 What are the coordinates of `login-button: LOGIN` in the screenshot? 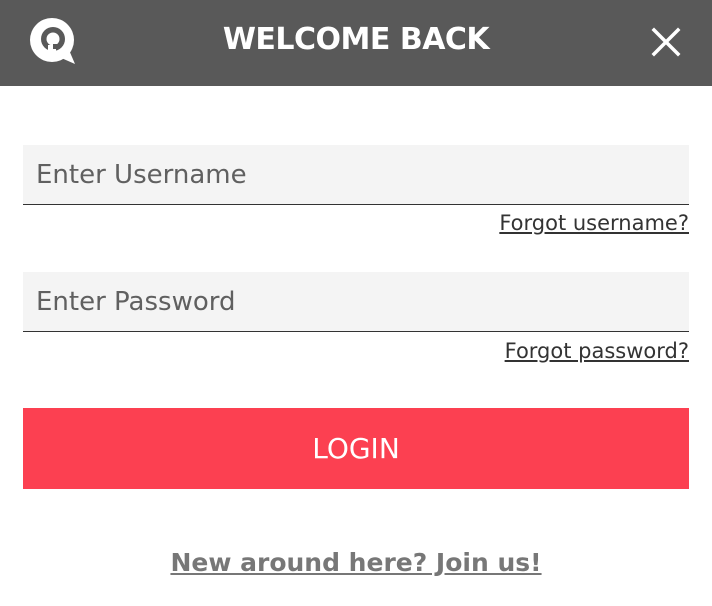 It's located at (356, 448).